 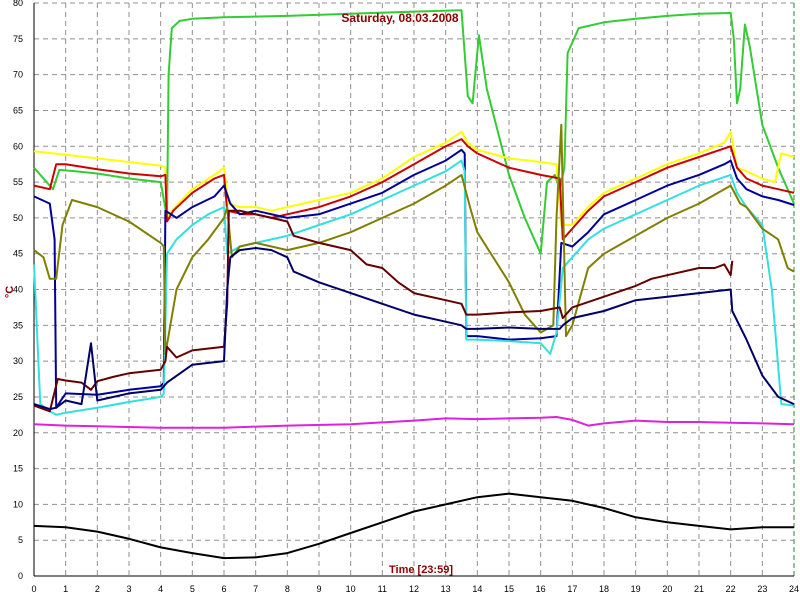 What do you see at coordinates (421, 570) in the screenshot?
I see `x-axis-label: Time [23:59]` at bounding box center [421, 570].